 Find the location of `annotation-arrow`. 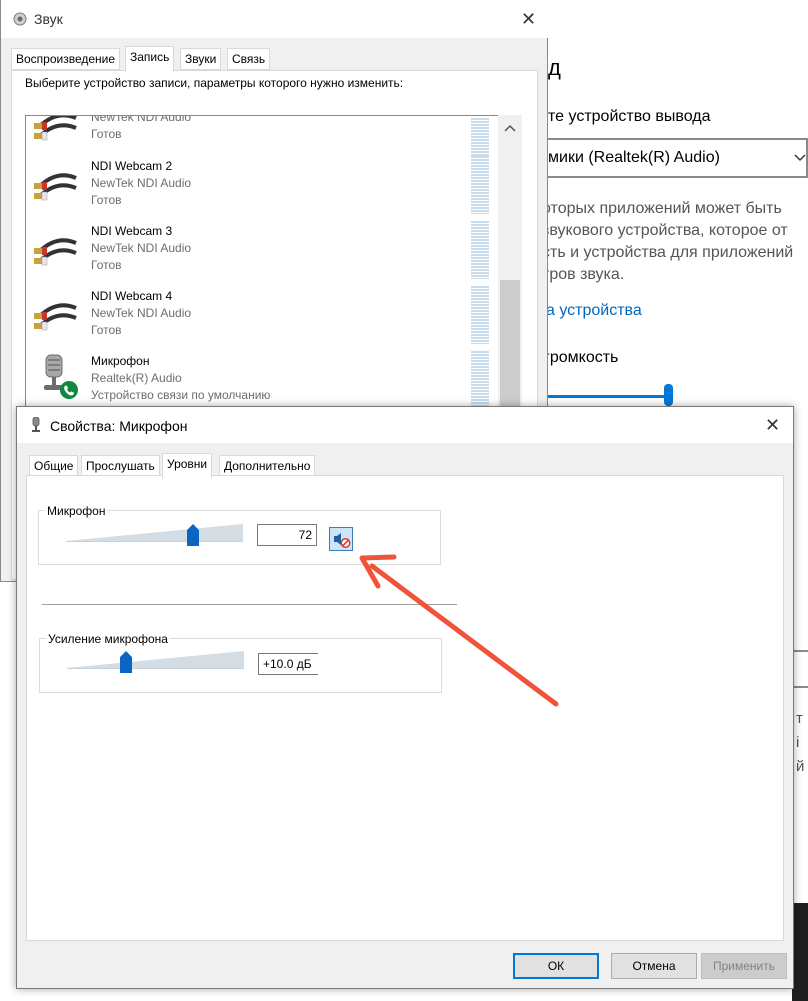

annotation-arrow is located at coordinates (459, 630).